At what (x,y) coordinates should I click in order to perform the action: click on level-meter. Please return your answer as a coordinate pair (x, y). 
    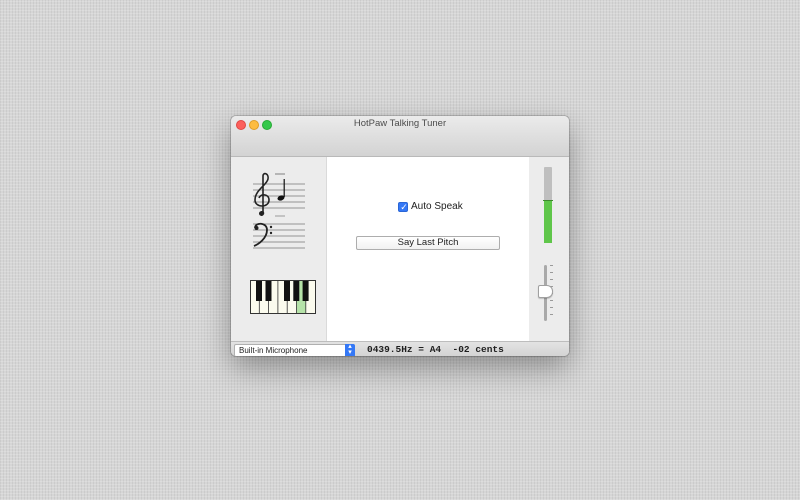
    Looking at the image, I should click on (548, 205).